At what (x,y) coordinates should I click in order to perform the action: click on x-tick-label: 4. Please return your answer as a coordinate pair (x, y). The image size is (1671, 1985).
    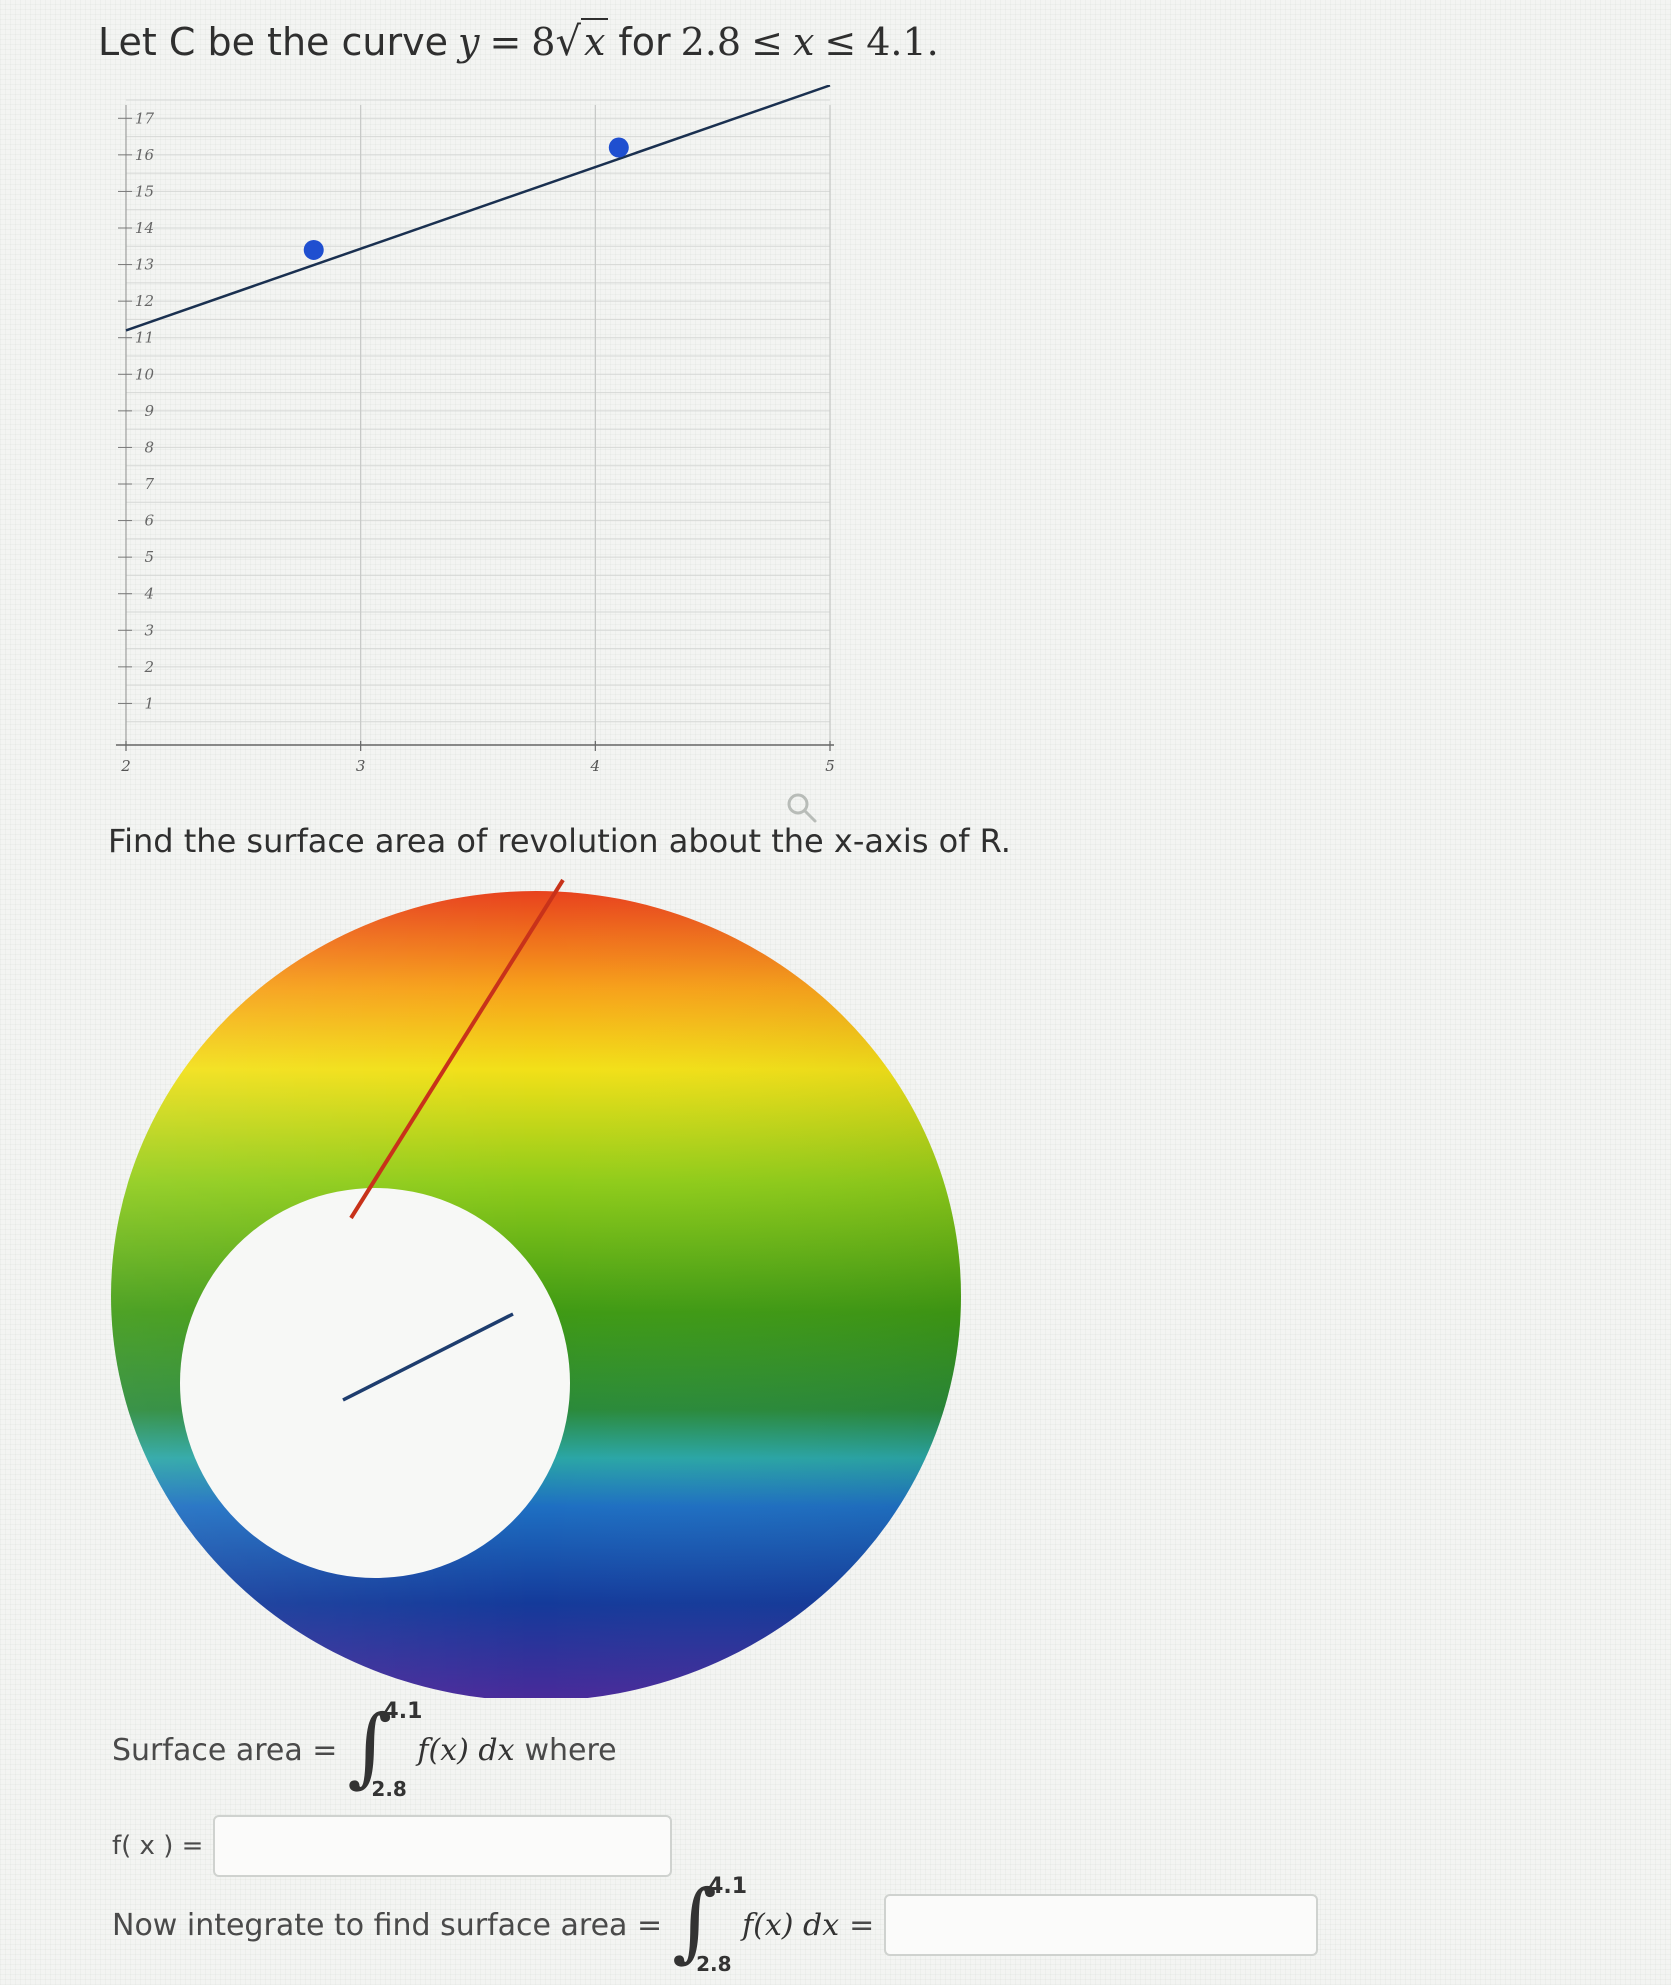
    Looking at the image, I should click on (595, 766).